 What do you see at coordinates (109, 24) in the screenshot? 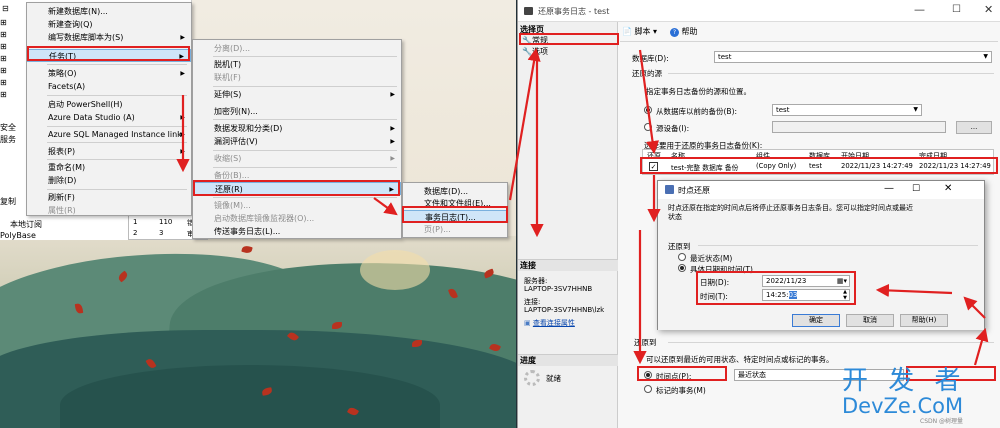
I see `menu-item-new-query: 新建查询(Q)` at bounding box center [109, 24].